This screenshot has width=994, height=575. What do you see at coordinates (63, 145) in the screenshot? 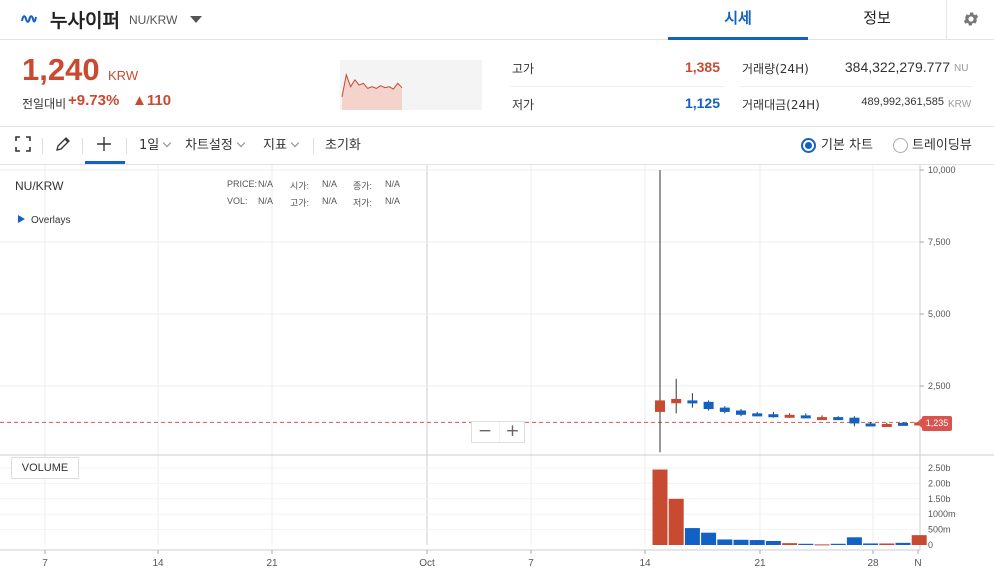
I see `draw-tool-button` at bounding box center [63, 145].